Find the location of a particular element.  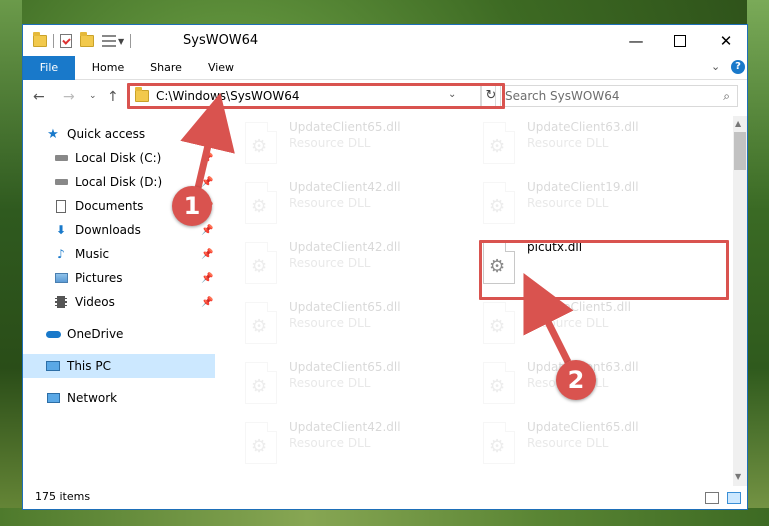

chevron-down-icon: ▼ is located at coordinates (121, 41).